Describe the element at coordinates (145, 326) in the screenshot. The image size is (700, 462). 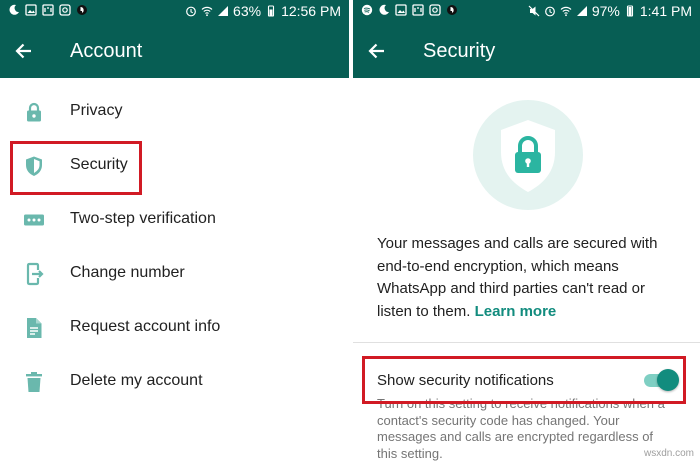
I see `menu-item-label: Request account info` at that location.